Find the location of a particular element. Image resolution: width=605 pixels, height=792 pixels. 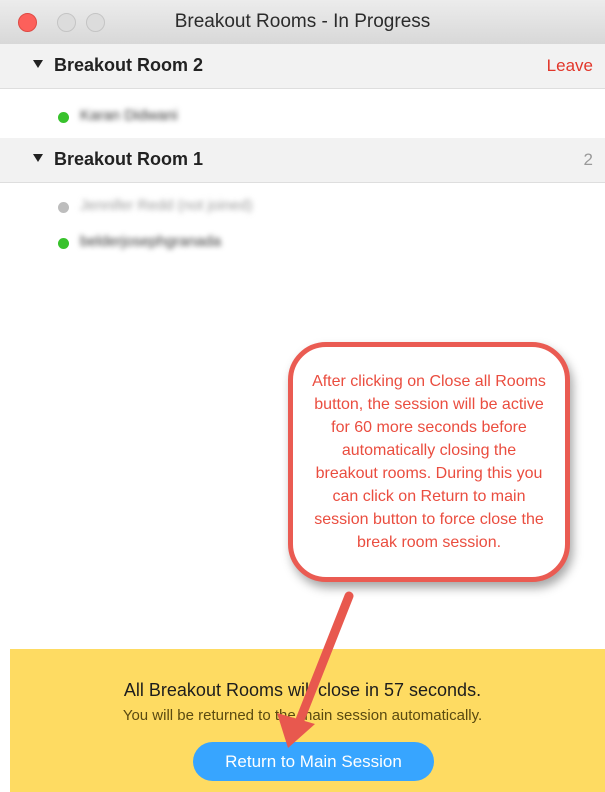

room-name: Breakout Room 1 is located at coordinates (129, 159).